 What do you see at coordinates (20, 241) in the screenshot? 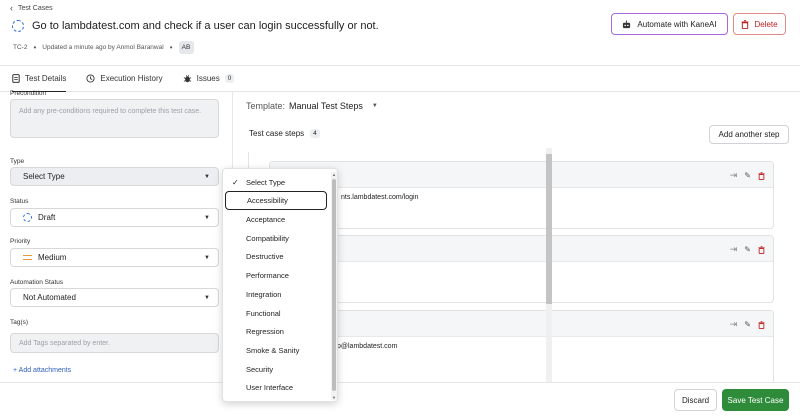
I see `priority-label: Priority` at bounding box center [20, 241].